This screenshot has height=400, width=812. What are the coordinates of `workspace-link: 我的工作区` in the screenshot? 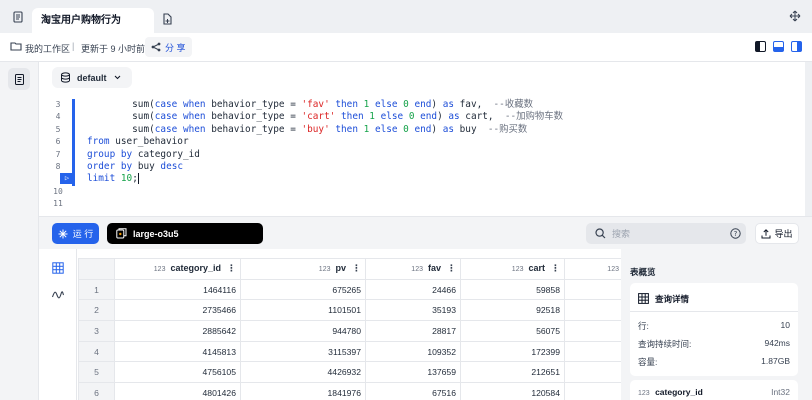 It's located at (47, 48).